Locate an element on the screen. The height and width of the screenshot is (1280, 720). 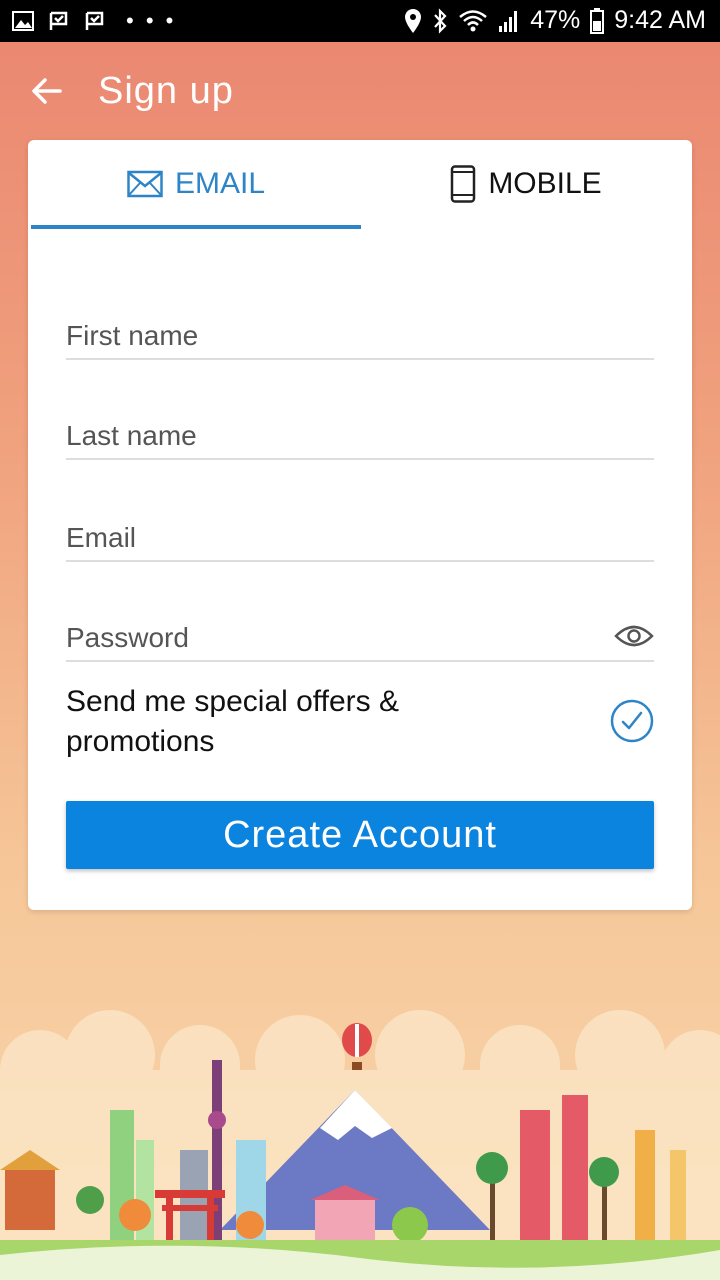
last-name-input is located at coordinates (326, 436).